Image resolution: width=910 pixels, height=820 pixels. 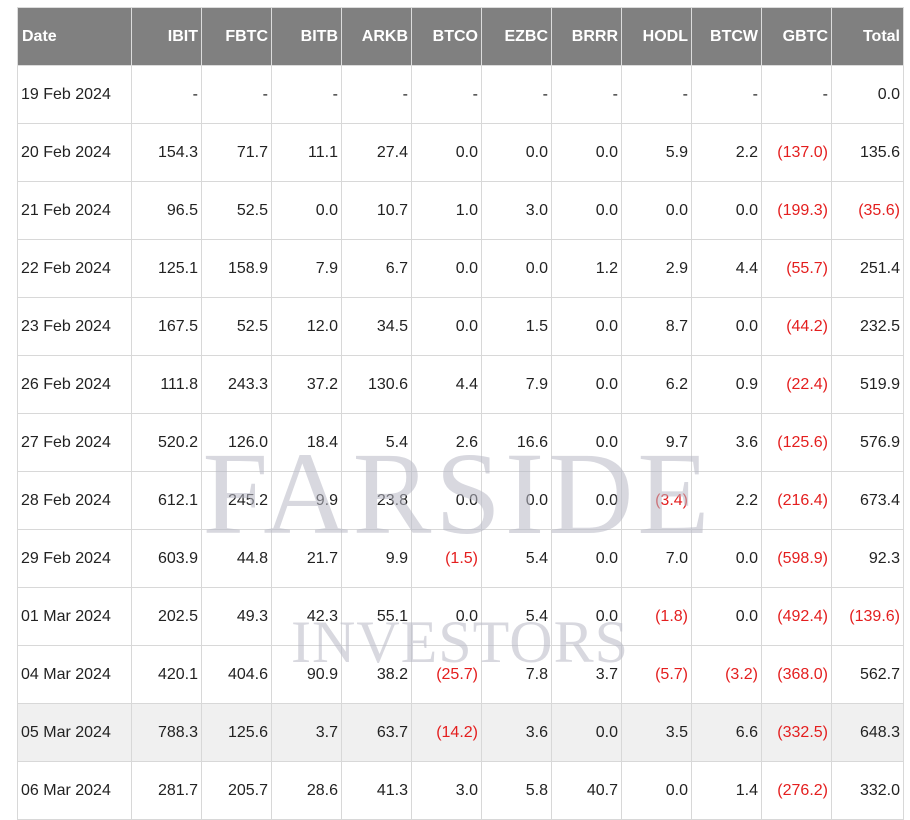 What do you see at coordinates (726, 94) in the screenshot?
I see `flow-cell-btcw: -` at bounding box center [726, 94].